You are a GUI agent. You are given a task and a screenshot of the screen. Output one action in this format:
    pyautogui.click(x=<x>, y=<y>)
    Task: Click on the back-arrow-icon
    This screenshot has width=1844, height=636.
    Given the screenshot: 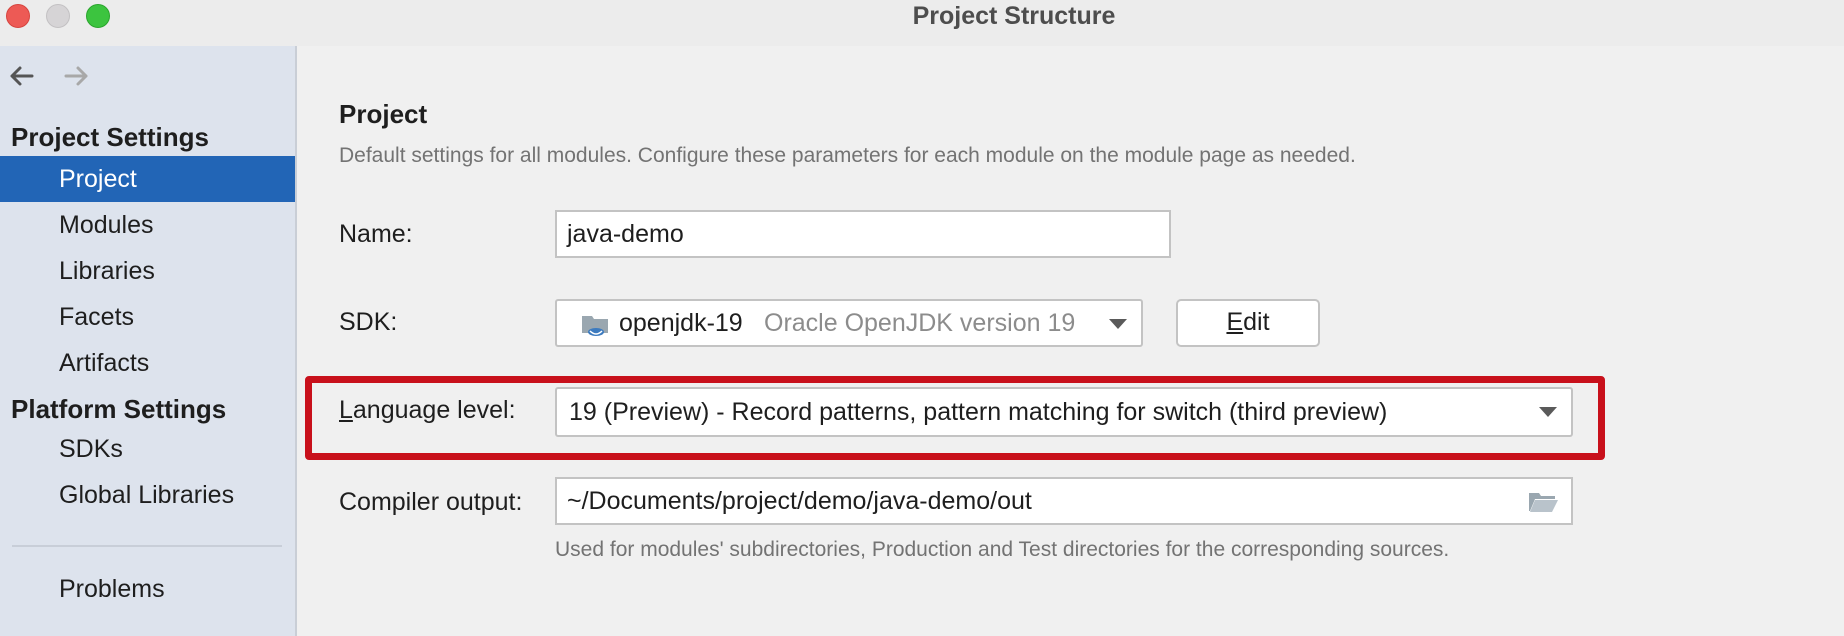 What is the action you would take?
    pyautogui.click(x=22, y=76)
    